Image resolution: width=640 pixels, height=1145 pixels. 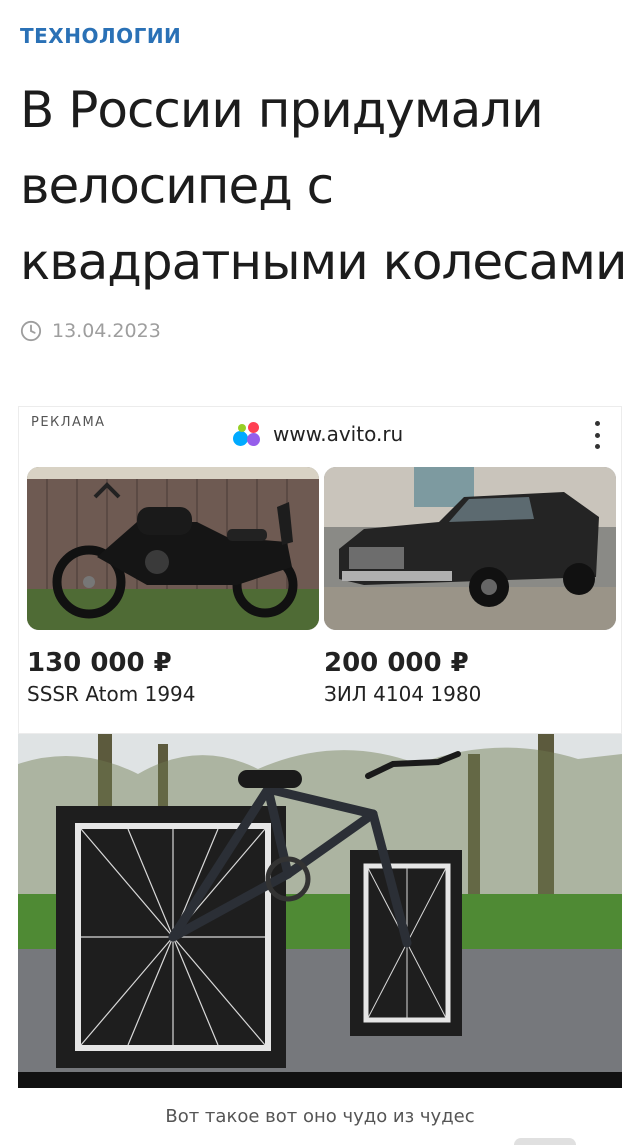 I want to click on image-caption: Вот такое вот оно чудо из чудес, so click(x=320, y=1116).